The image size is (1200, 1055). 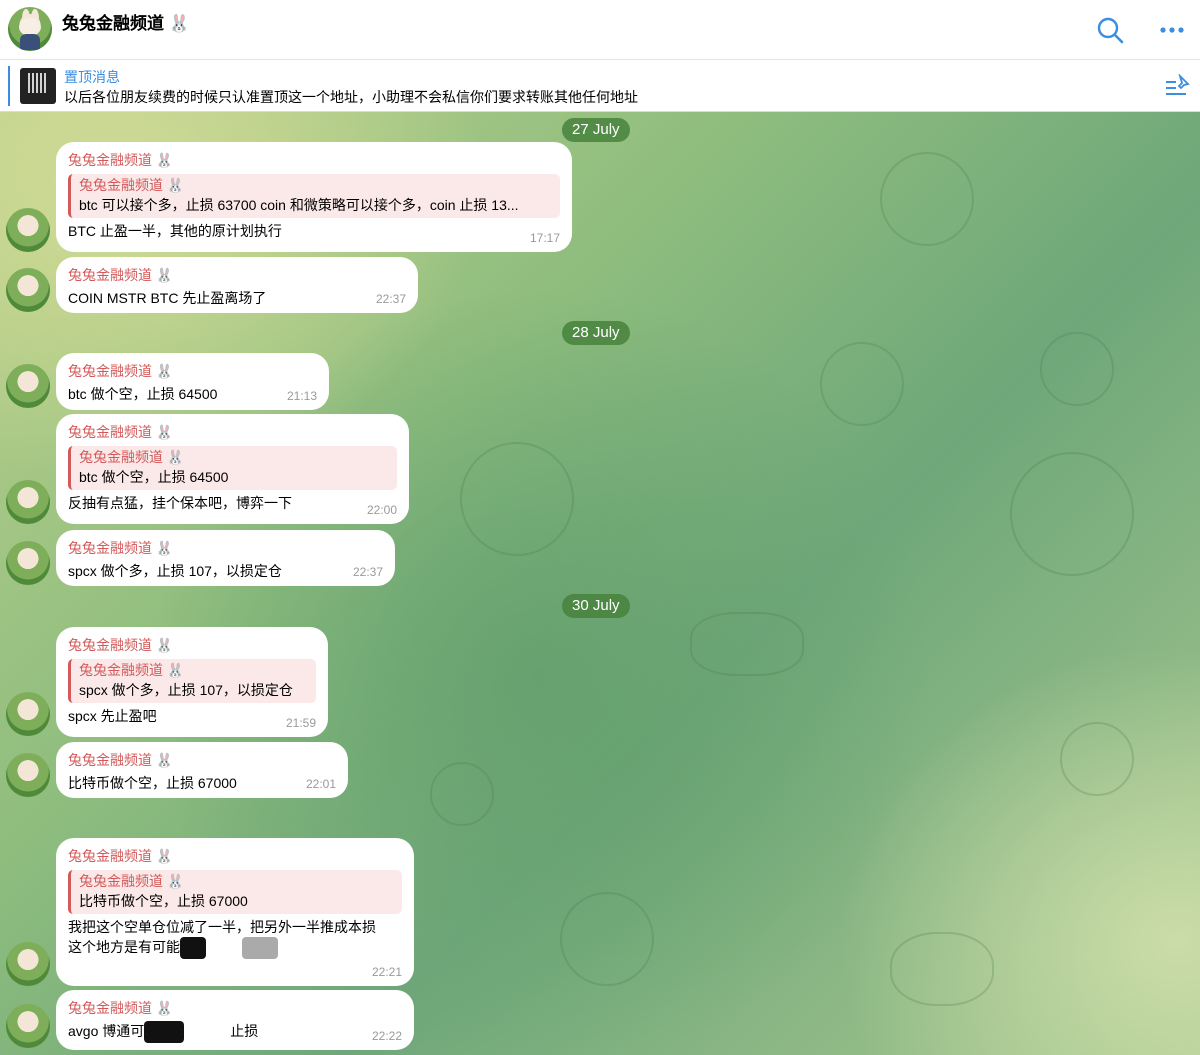 What do you see at coordinates (235, 892) in the screenshot?
I see `reply-quote: 兔兔金融频道 🐰 比特币做个空，止损 67000` at bounding box center [235, 892].